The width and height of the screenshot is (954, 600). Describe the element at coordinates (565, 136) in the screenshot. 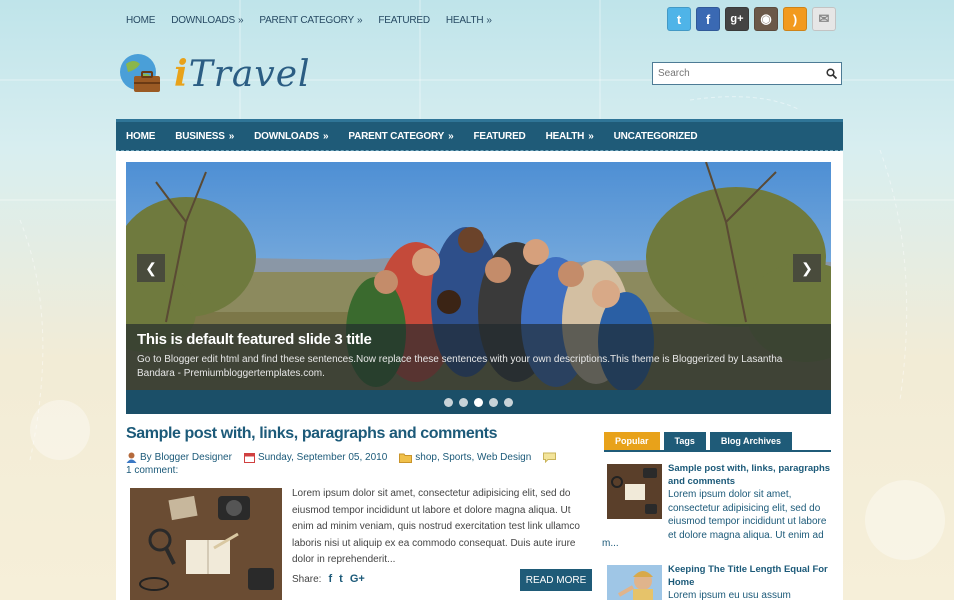

I see `main-nav-health-label: HEALTH` at that location.